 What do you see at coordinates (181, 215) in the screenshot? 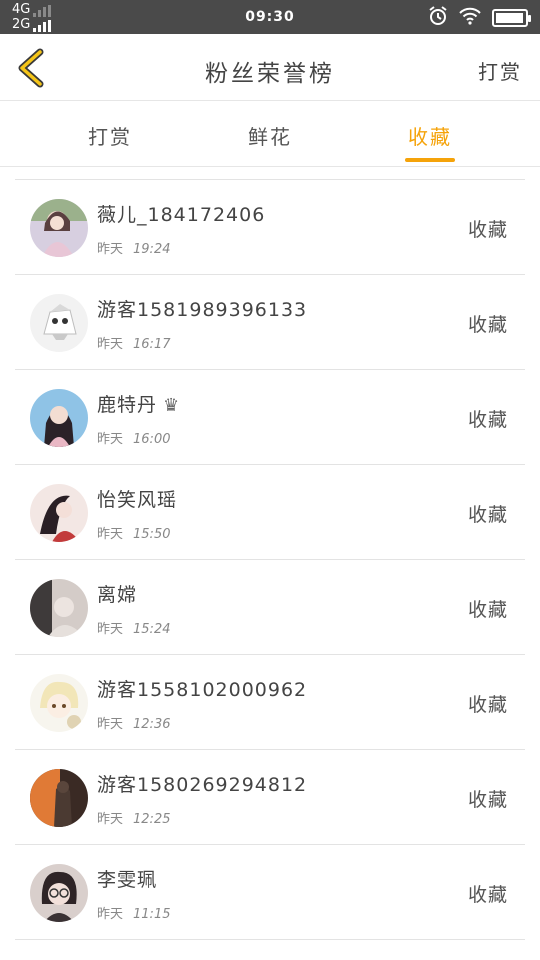
I see `user-name: 薇儿_184172406` at bounding box center [181, 215].